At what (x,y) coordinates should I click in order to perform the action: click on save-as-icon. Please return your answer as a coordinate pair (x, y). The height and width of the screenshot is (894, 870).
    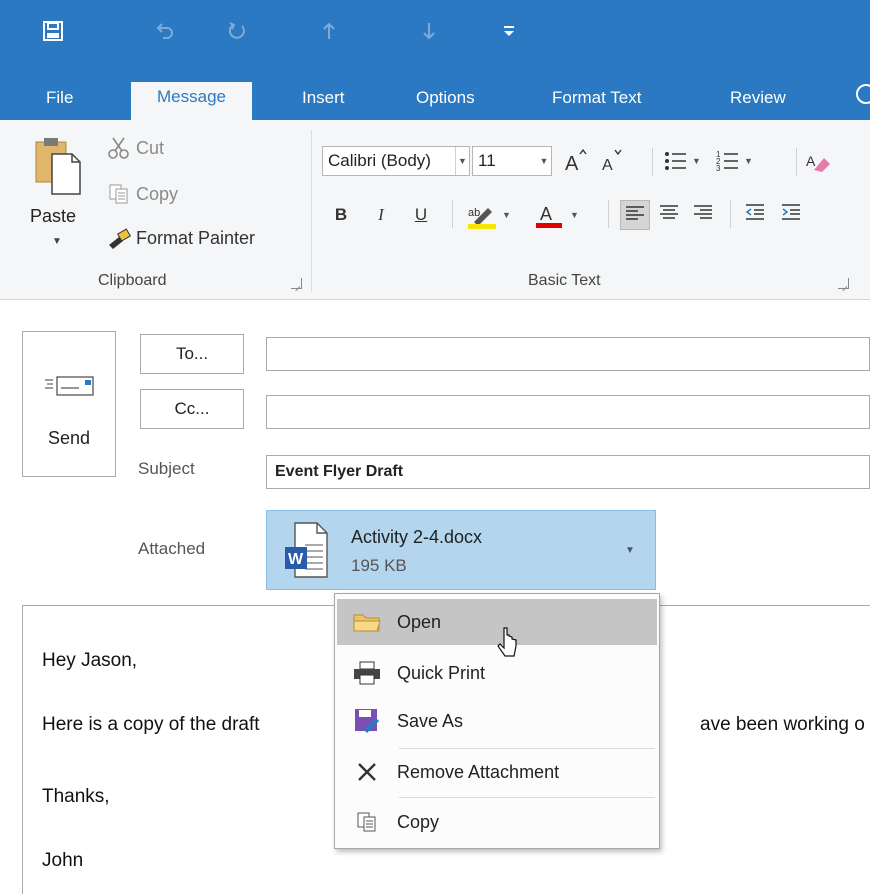
    Looking at the image, I should click on (367, 721).